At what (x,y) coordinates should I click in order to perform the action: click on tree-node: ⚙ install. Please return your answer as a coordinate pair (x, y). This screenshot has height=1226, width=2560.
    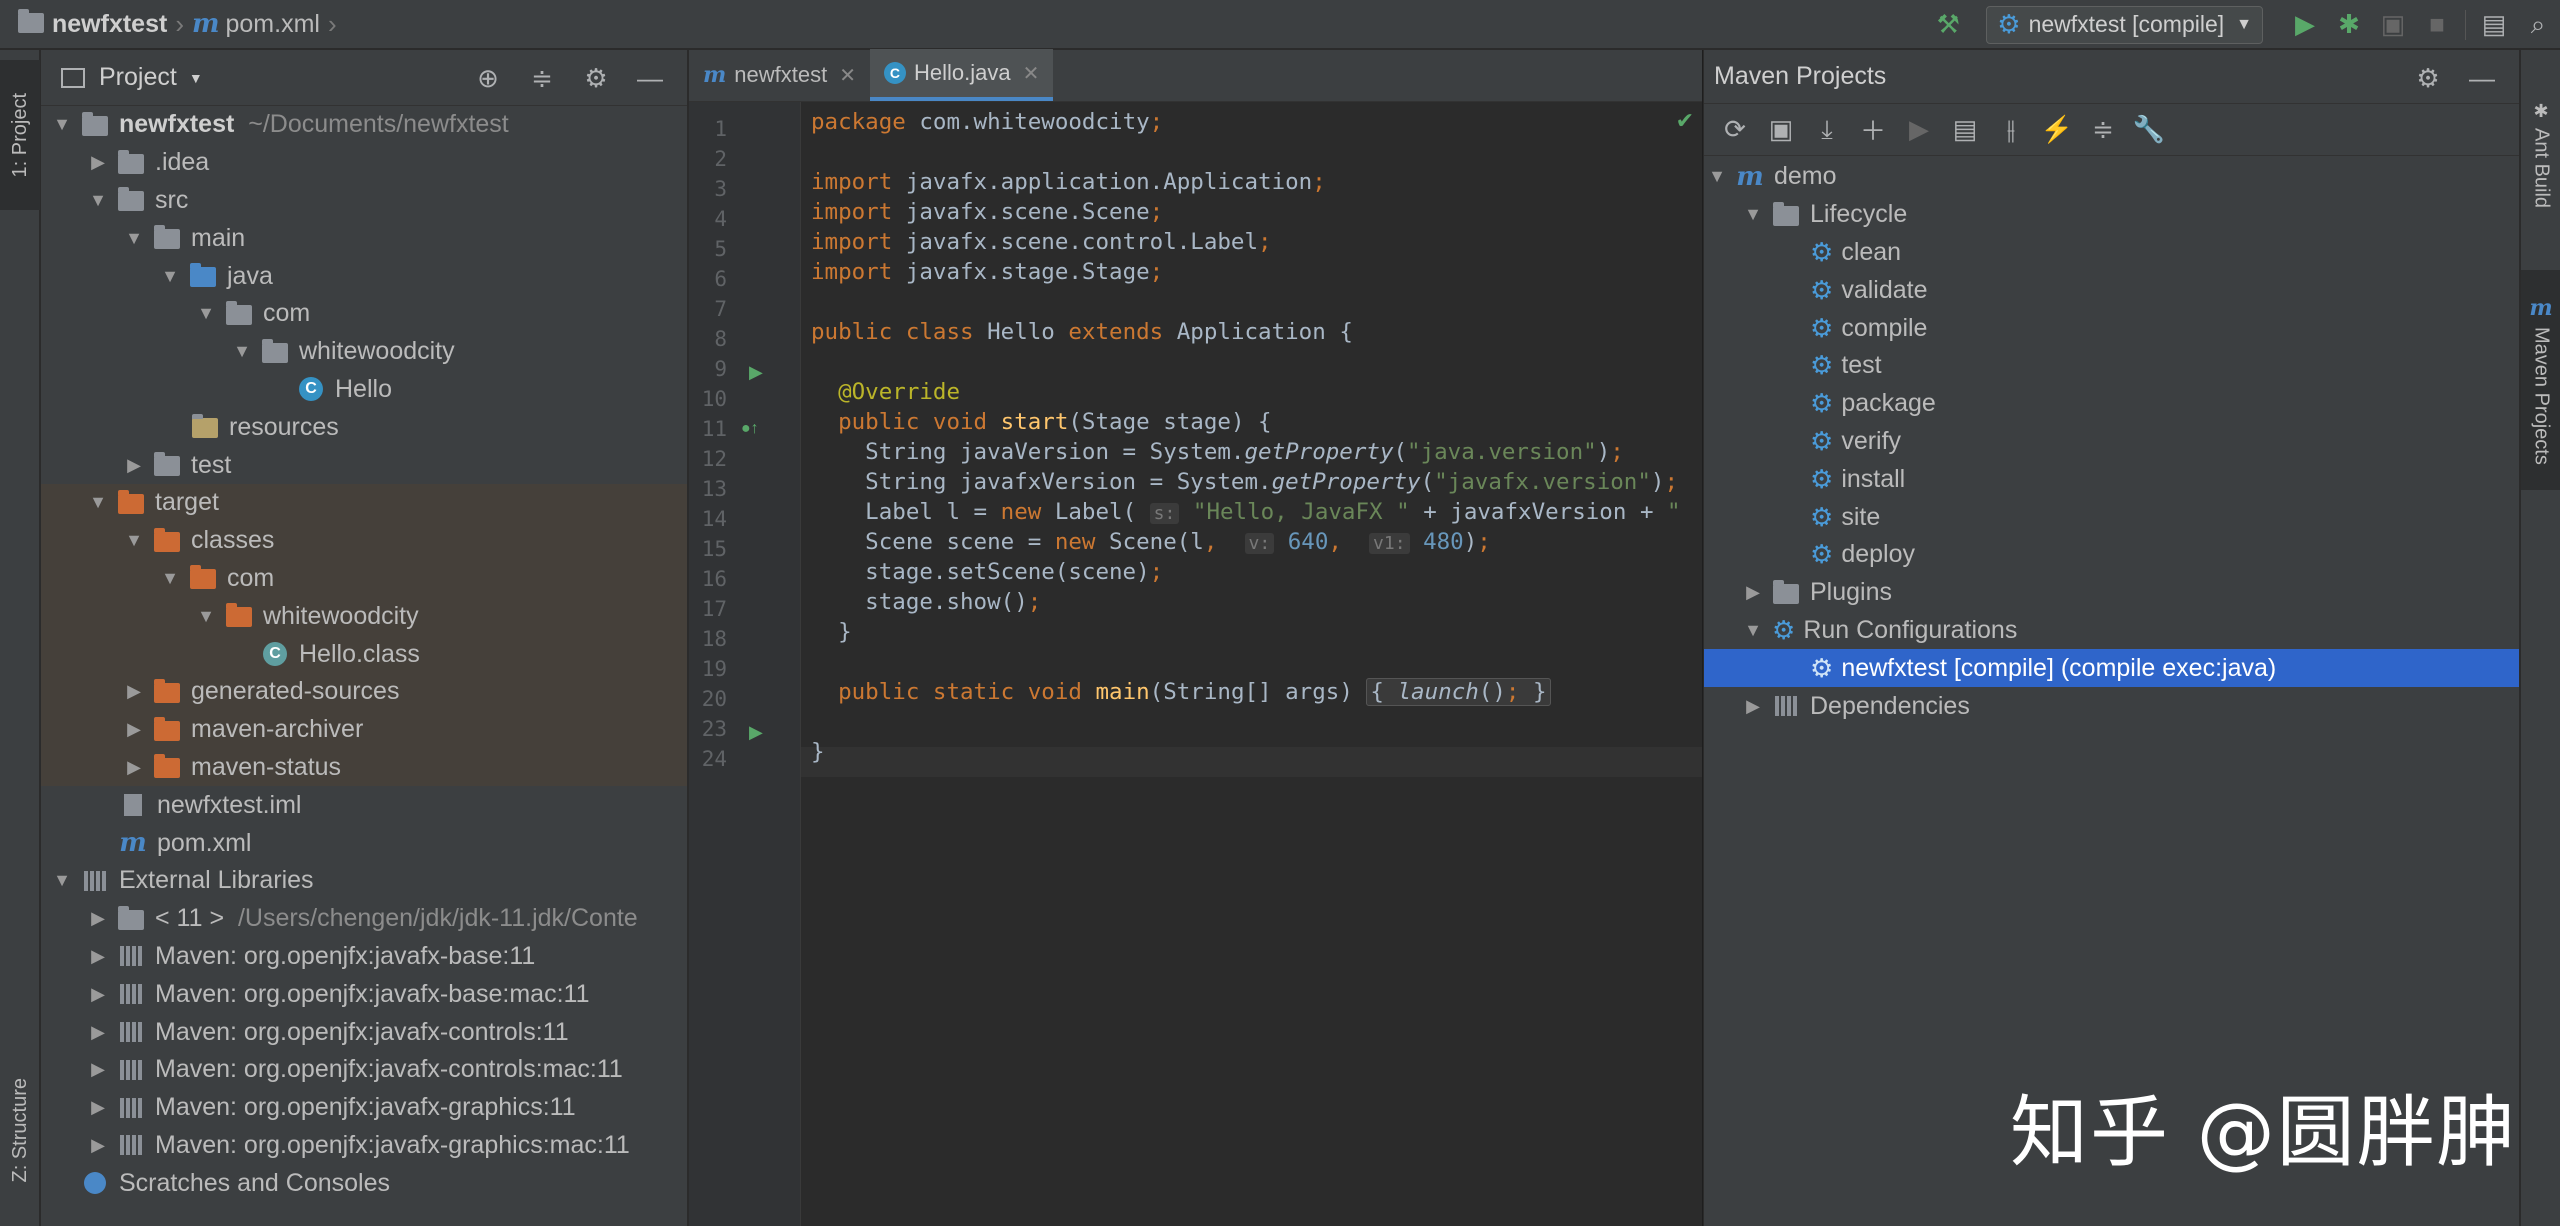
    Looking at the image, I should click on (2111, 479).